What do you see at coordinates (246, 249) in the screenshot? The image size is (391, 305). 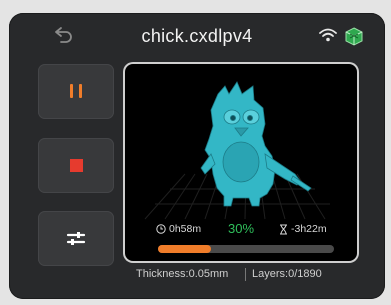 I see `progress-bar` at bounding box center [246, 249].